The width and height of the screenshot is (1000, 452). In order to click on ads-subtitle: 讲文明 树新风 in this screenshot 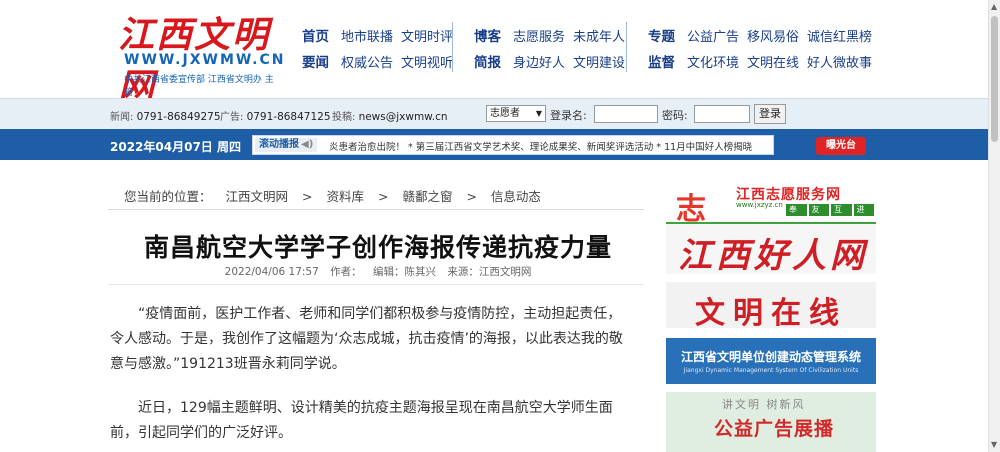, I will do `click(764, 404)`.